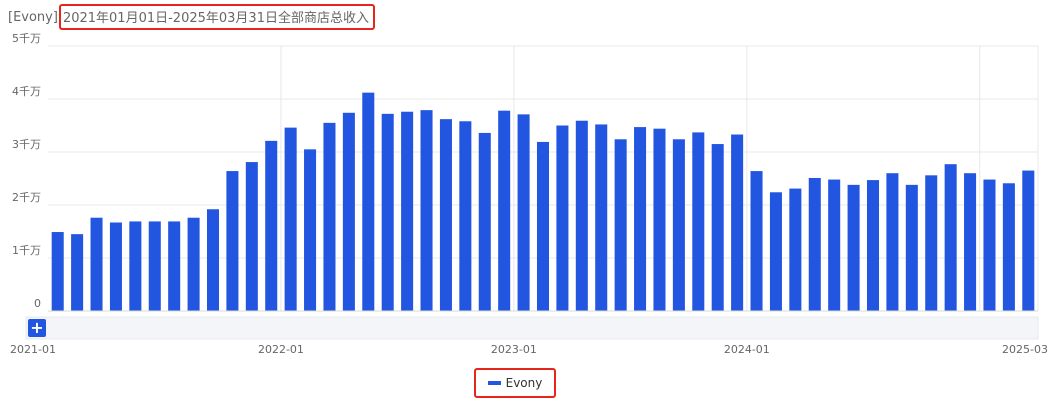  What do you see at coordinates (33, 349) in the screenshot?
I see `x-tick-label: 2021-01` at bounding box center [33, 349].